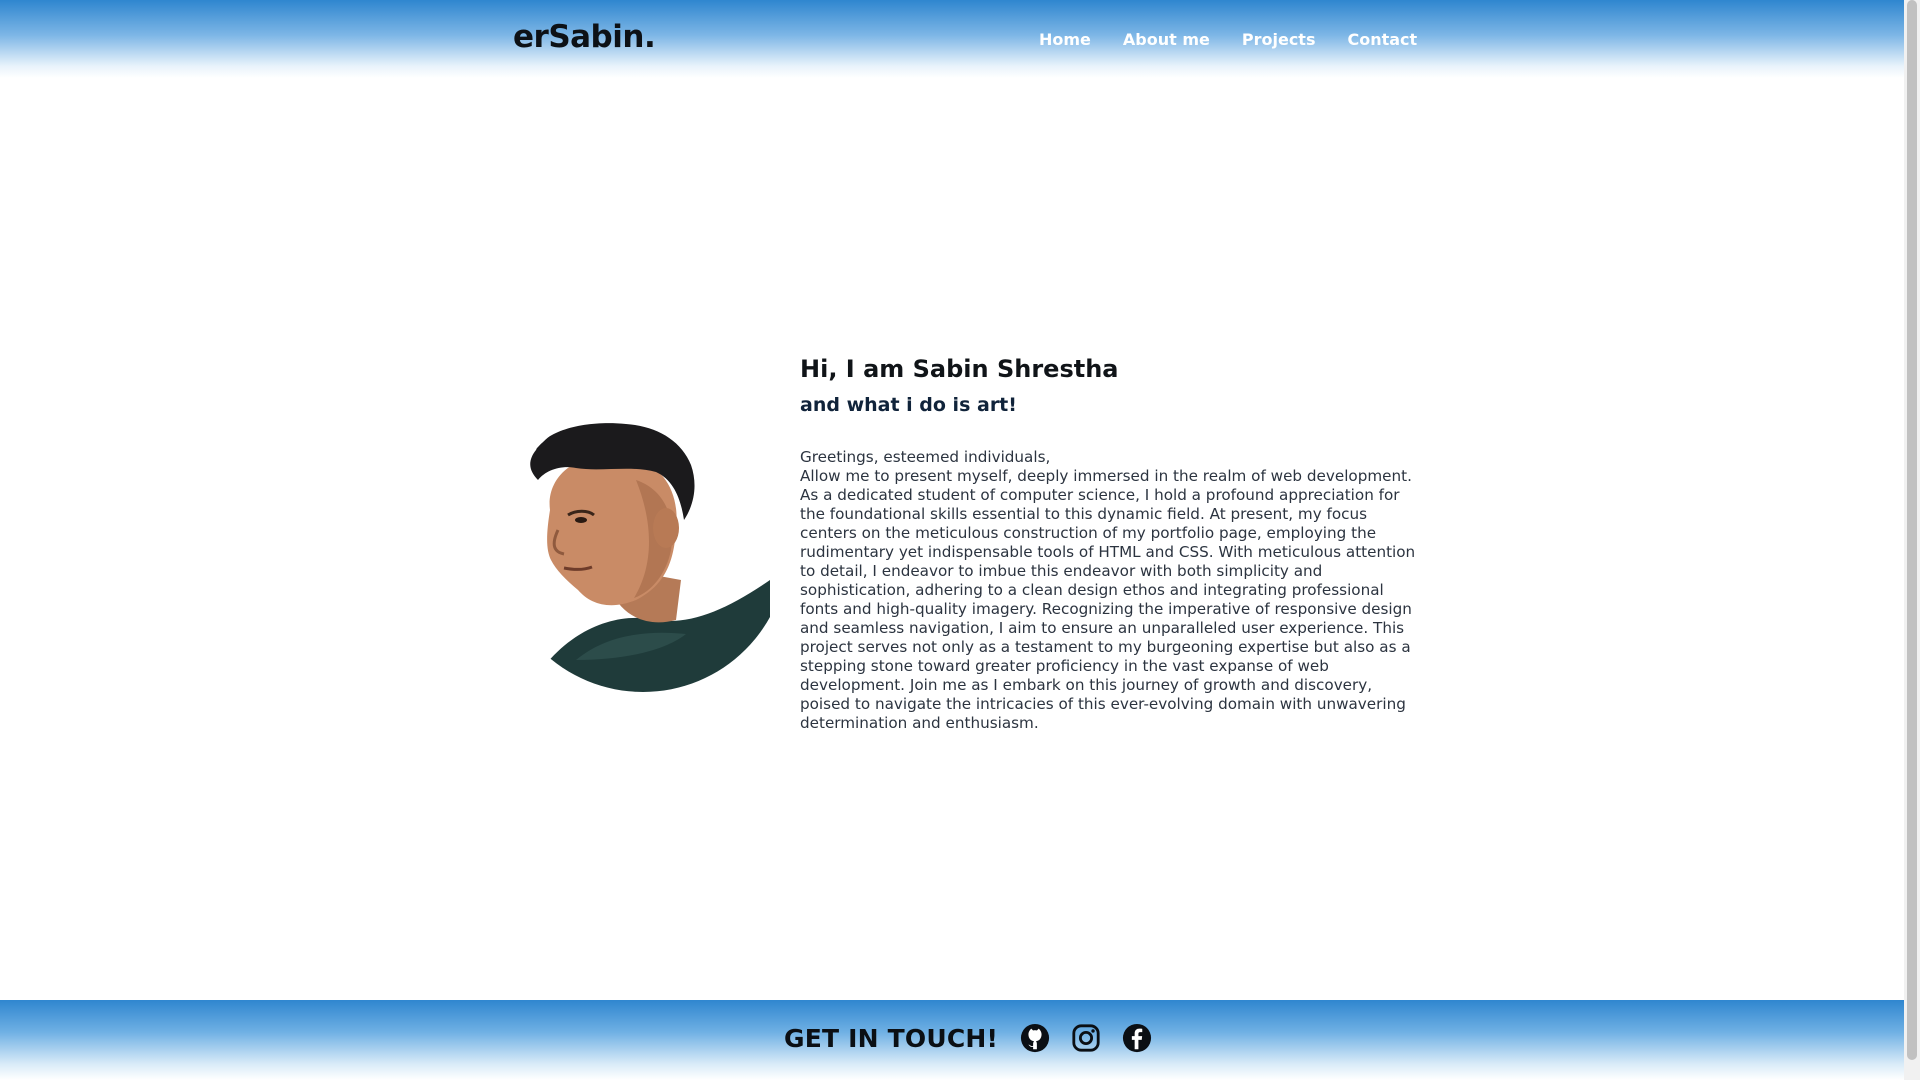 This screenshot has width=1920, height=1080. What do you see at coordinates (891, 1038) in the screenshot?
I see `get-in-touch-heading: GET IN TOUCH!` at bounding box center [891, 1038].